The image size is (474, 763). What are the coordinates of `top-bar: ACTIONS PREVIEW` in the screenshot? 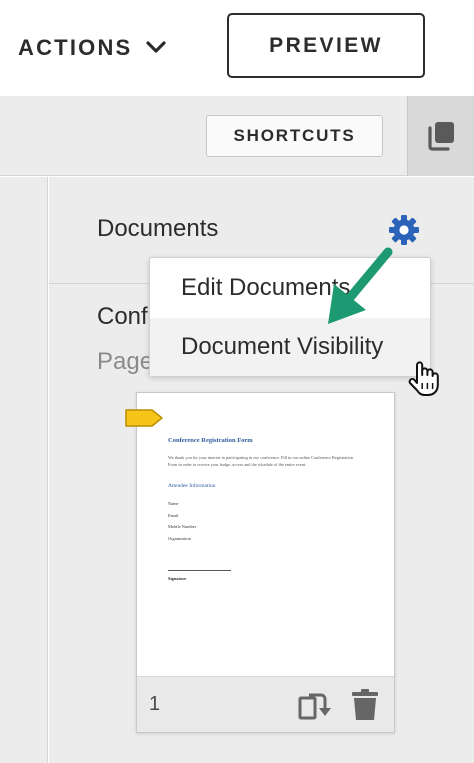 It's located at (237, 48).